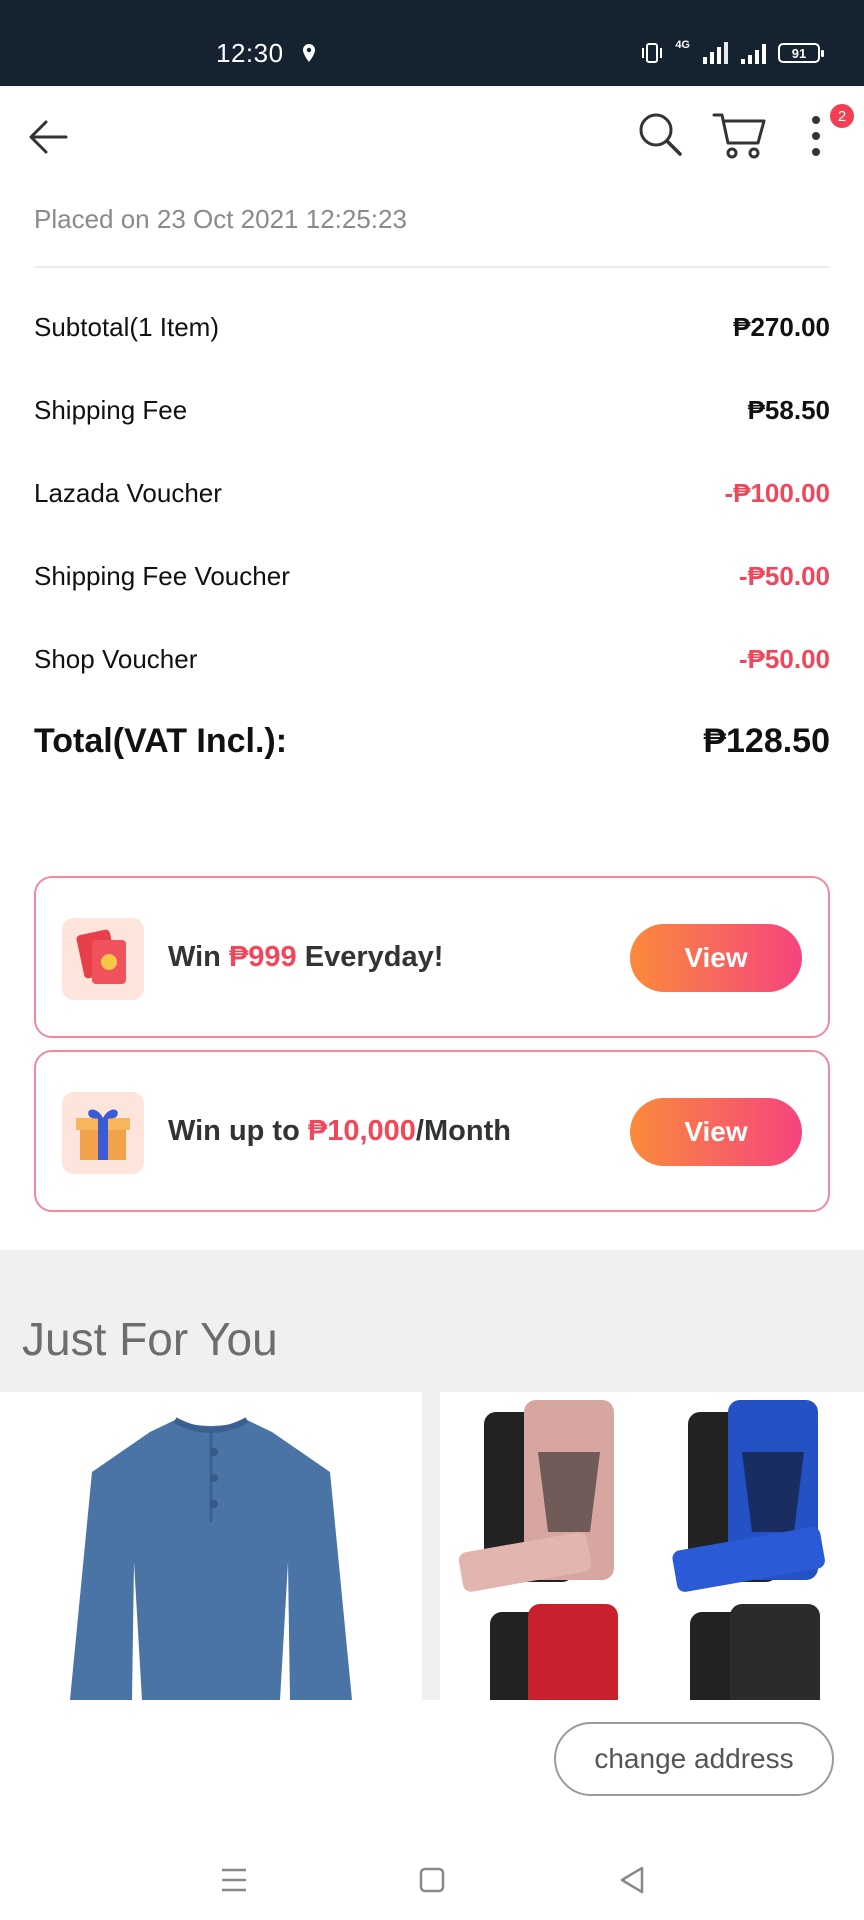 The width and height of the screenshot is (864, 1920). What do you see at coordinates (198, 956) in the screenshot?
I see `promo-text-pre: Win` at bounding box center [198, 956].